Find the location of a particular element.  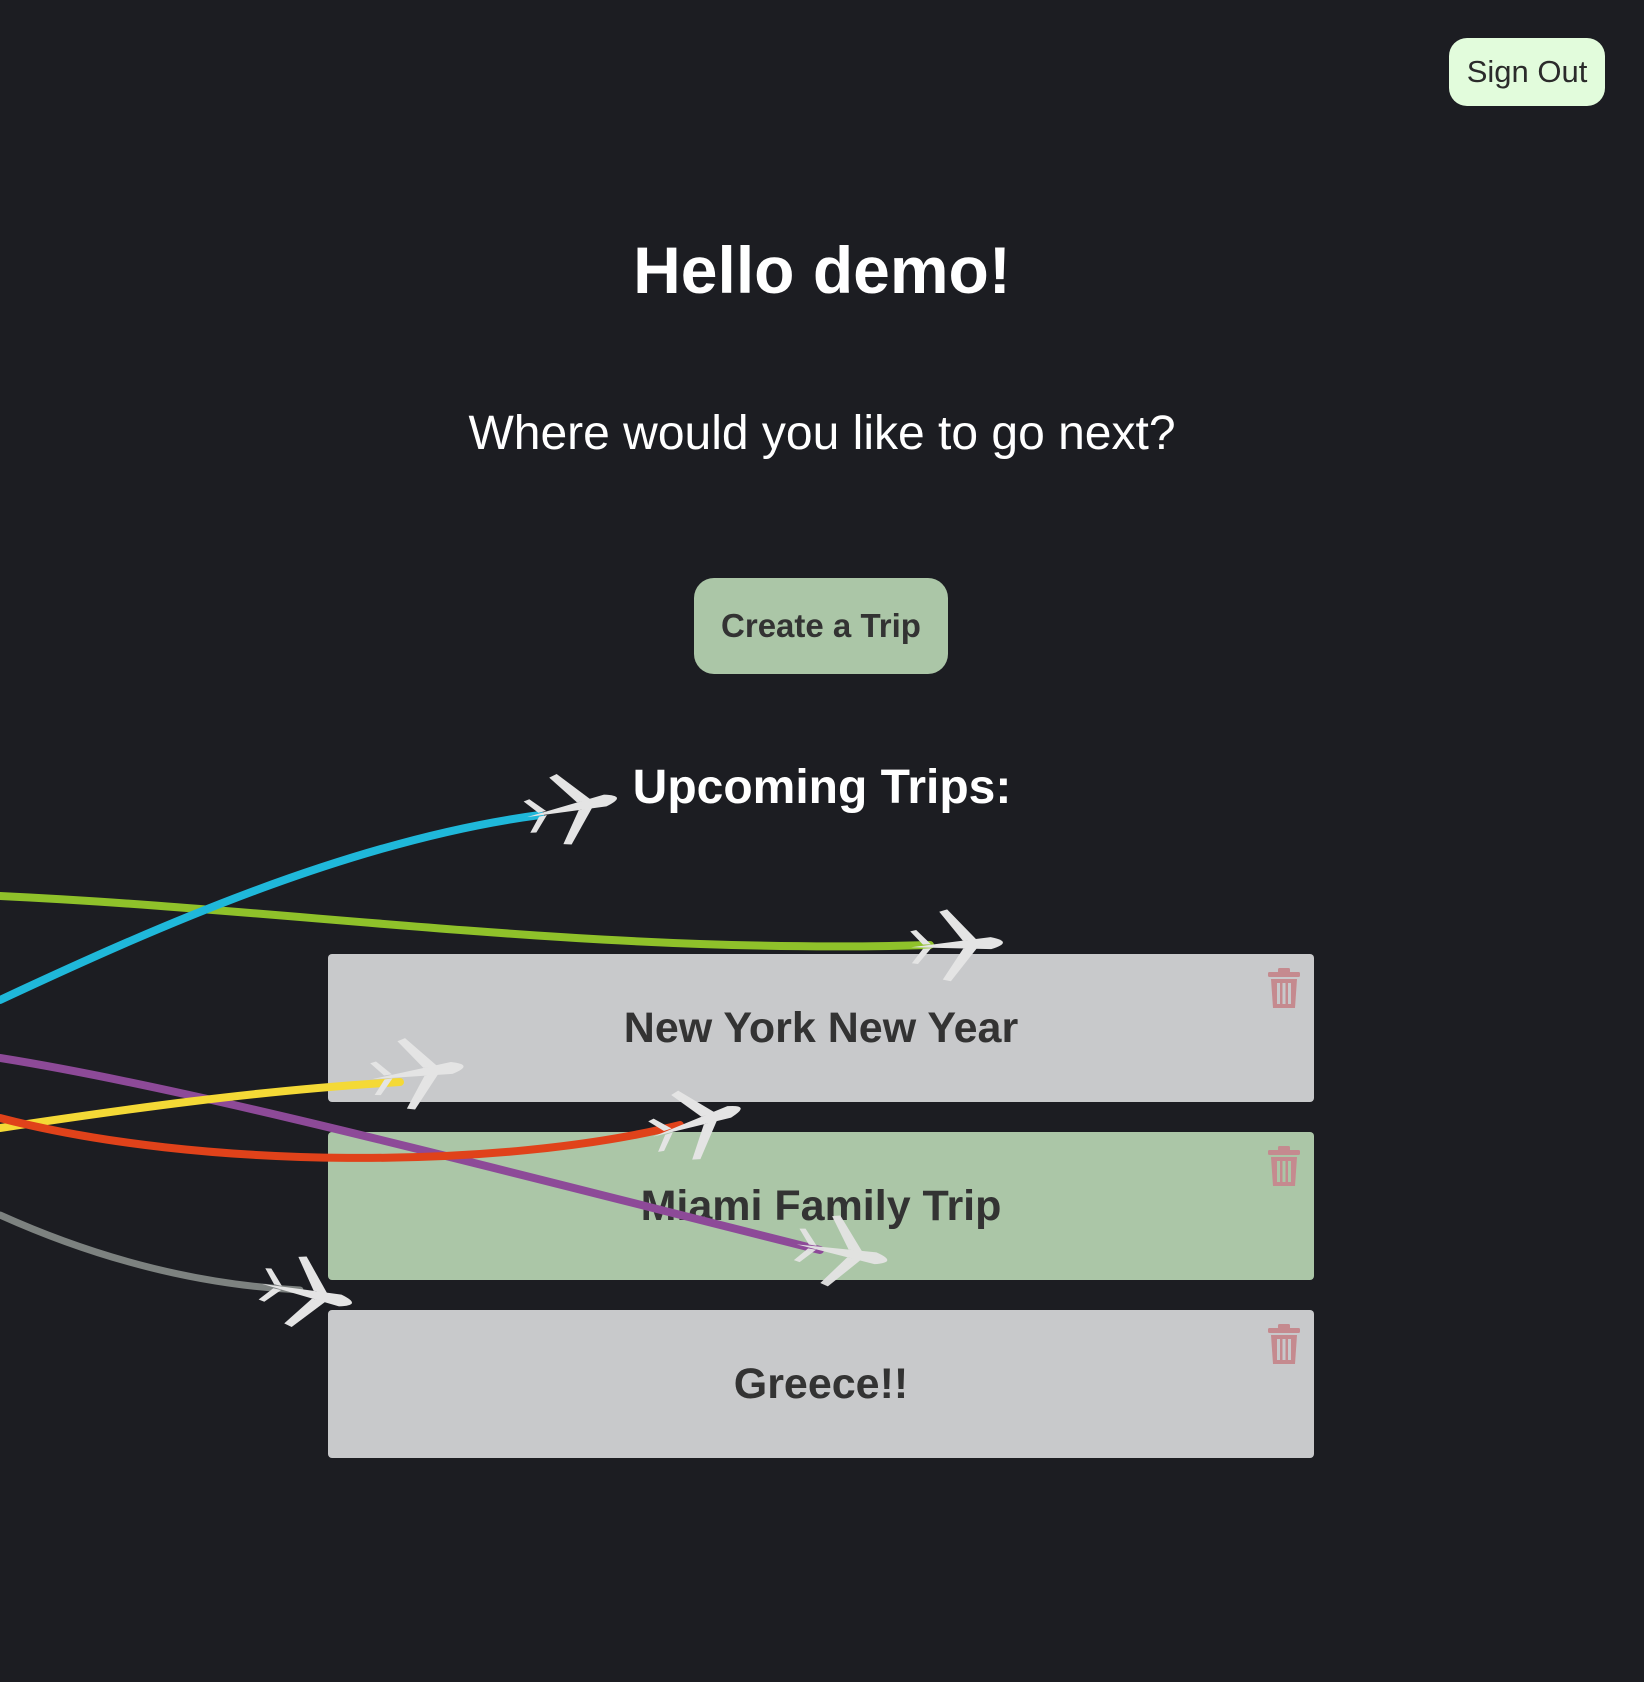

create-trip-button: Create a Trip is located at coordinates (821, 626).